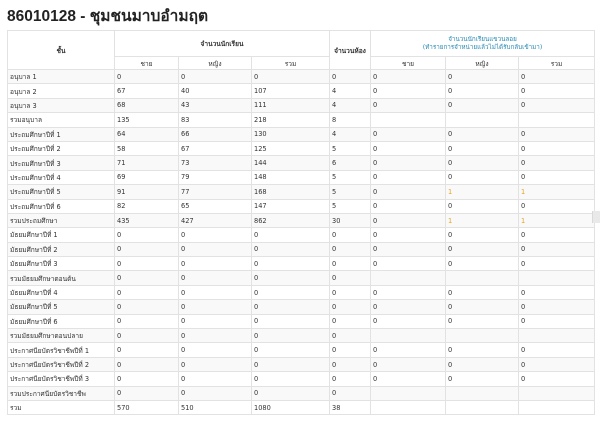 The width and height of the screenshot is (600, 423). Describe the element at coordinates (61, 163) in the screenshot. I see `cell-level: ประถมศึกษาปีที่ 3` at that location.